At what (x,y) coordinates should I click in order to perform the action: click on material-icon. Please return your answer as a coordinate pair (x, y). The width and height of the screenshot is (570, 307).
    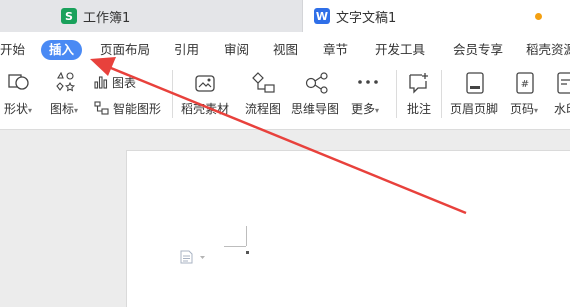
    Looking at the image, I should click on (205, 83).